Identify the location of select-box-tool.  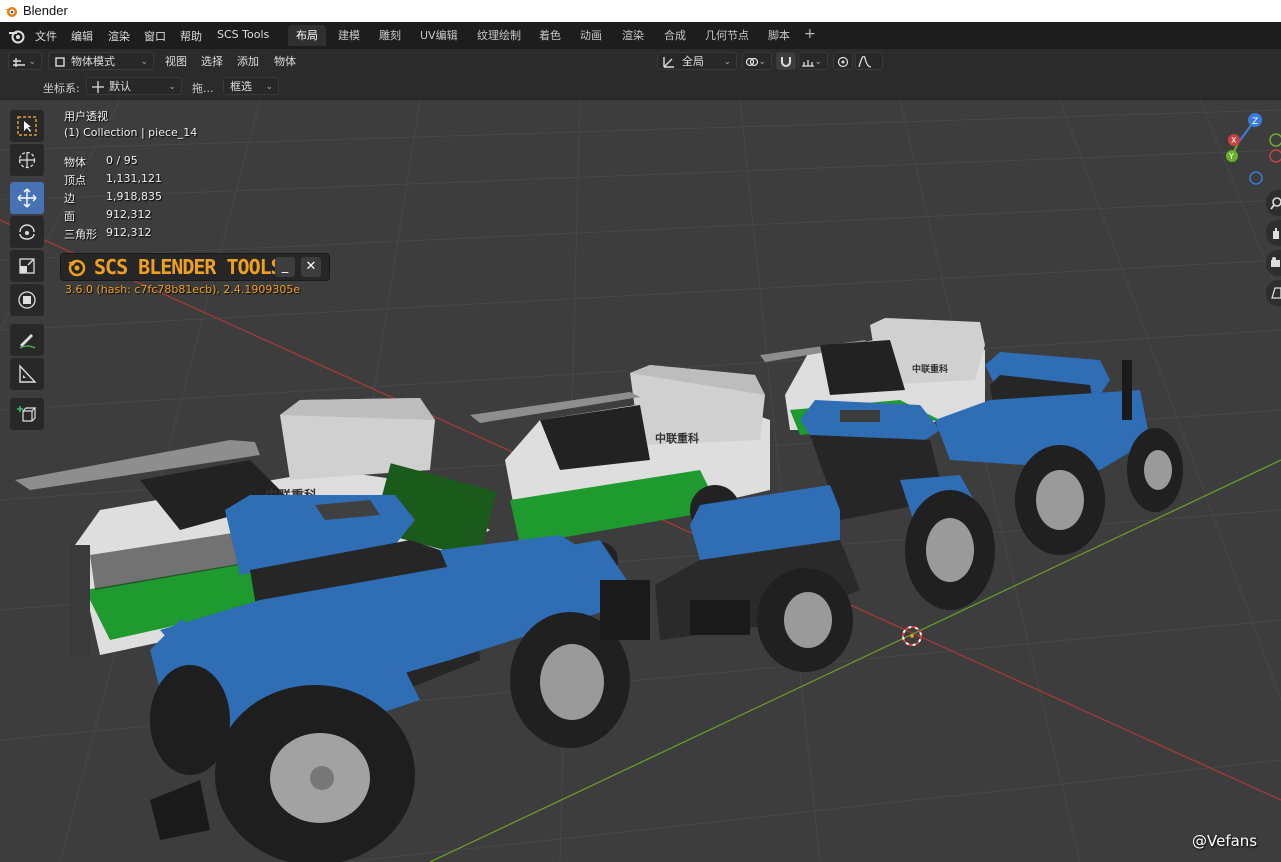
(27, 126).